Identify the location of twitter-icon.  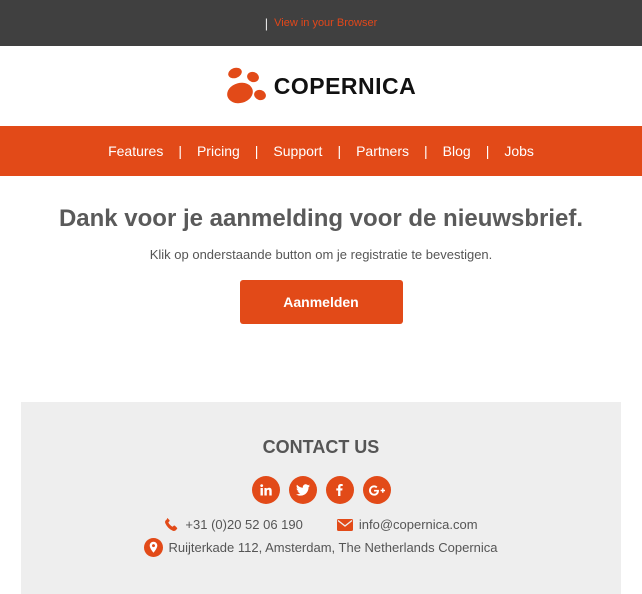
(302, 490).